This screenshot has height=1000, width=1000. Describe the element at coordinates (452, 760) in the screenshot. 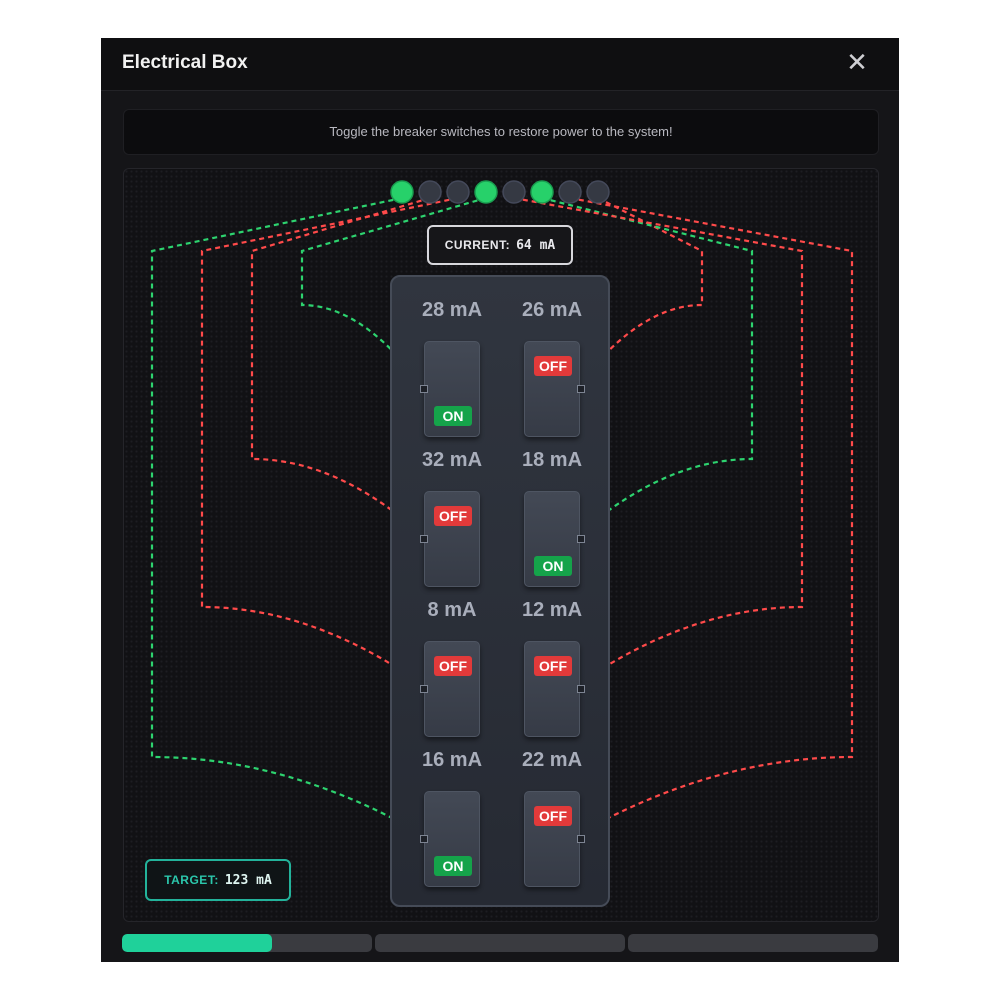

I see `breaker-amps: 16 mA` at that location.